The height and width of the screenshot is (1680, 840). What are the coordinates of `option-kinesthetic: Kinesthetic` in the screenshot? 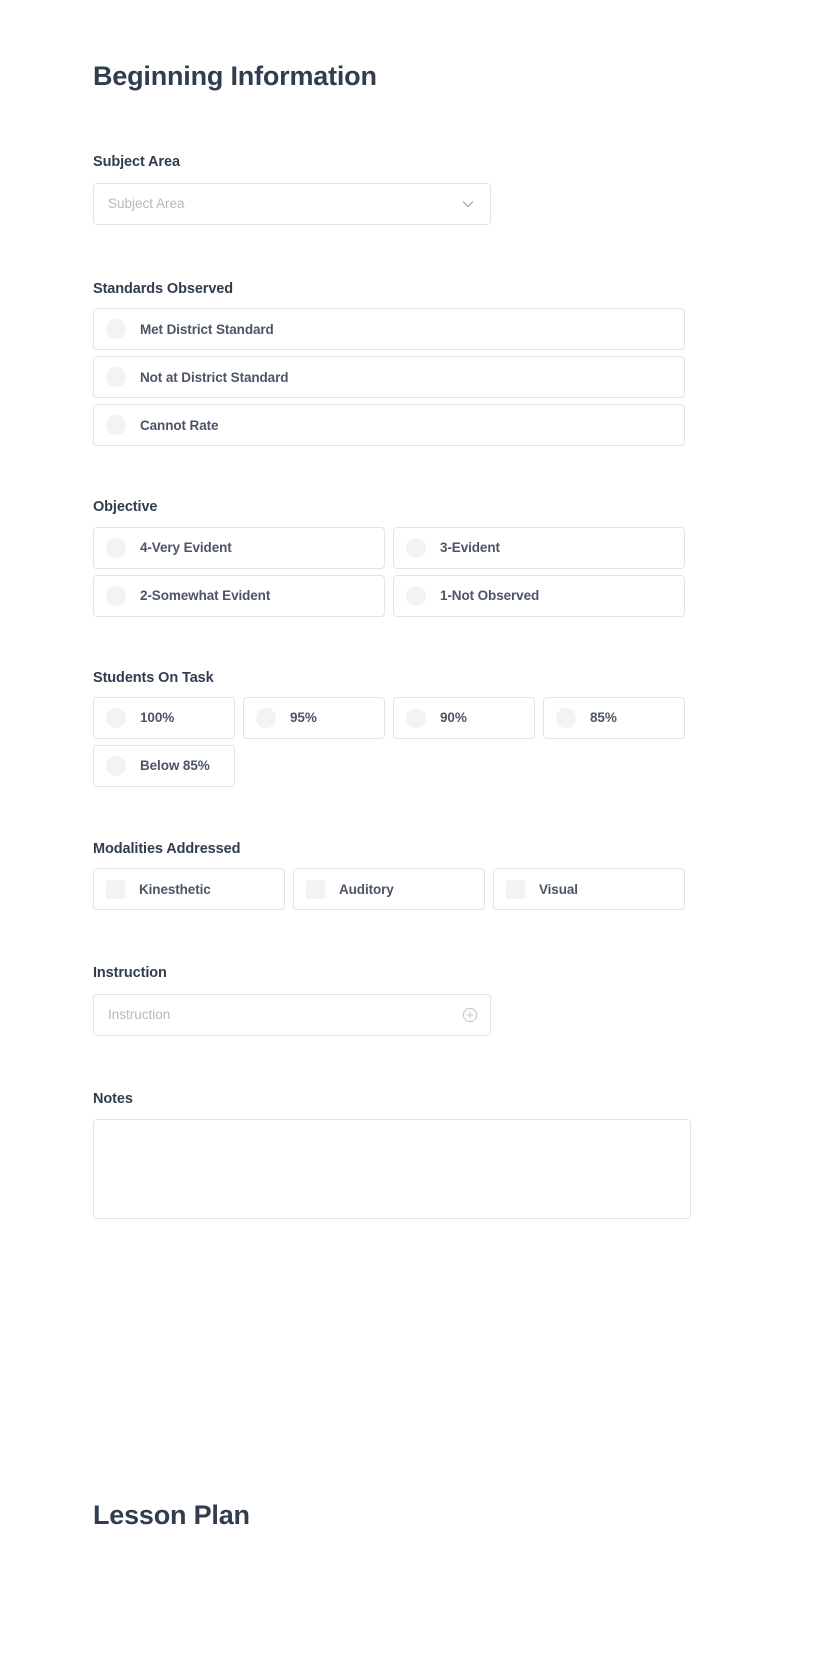 It's located at (189, 889).